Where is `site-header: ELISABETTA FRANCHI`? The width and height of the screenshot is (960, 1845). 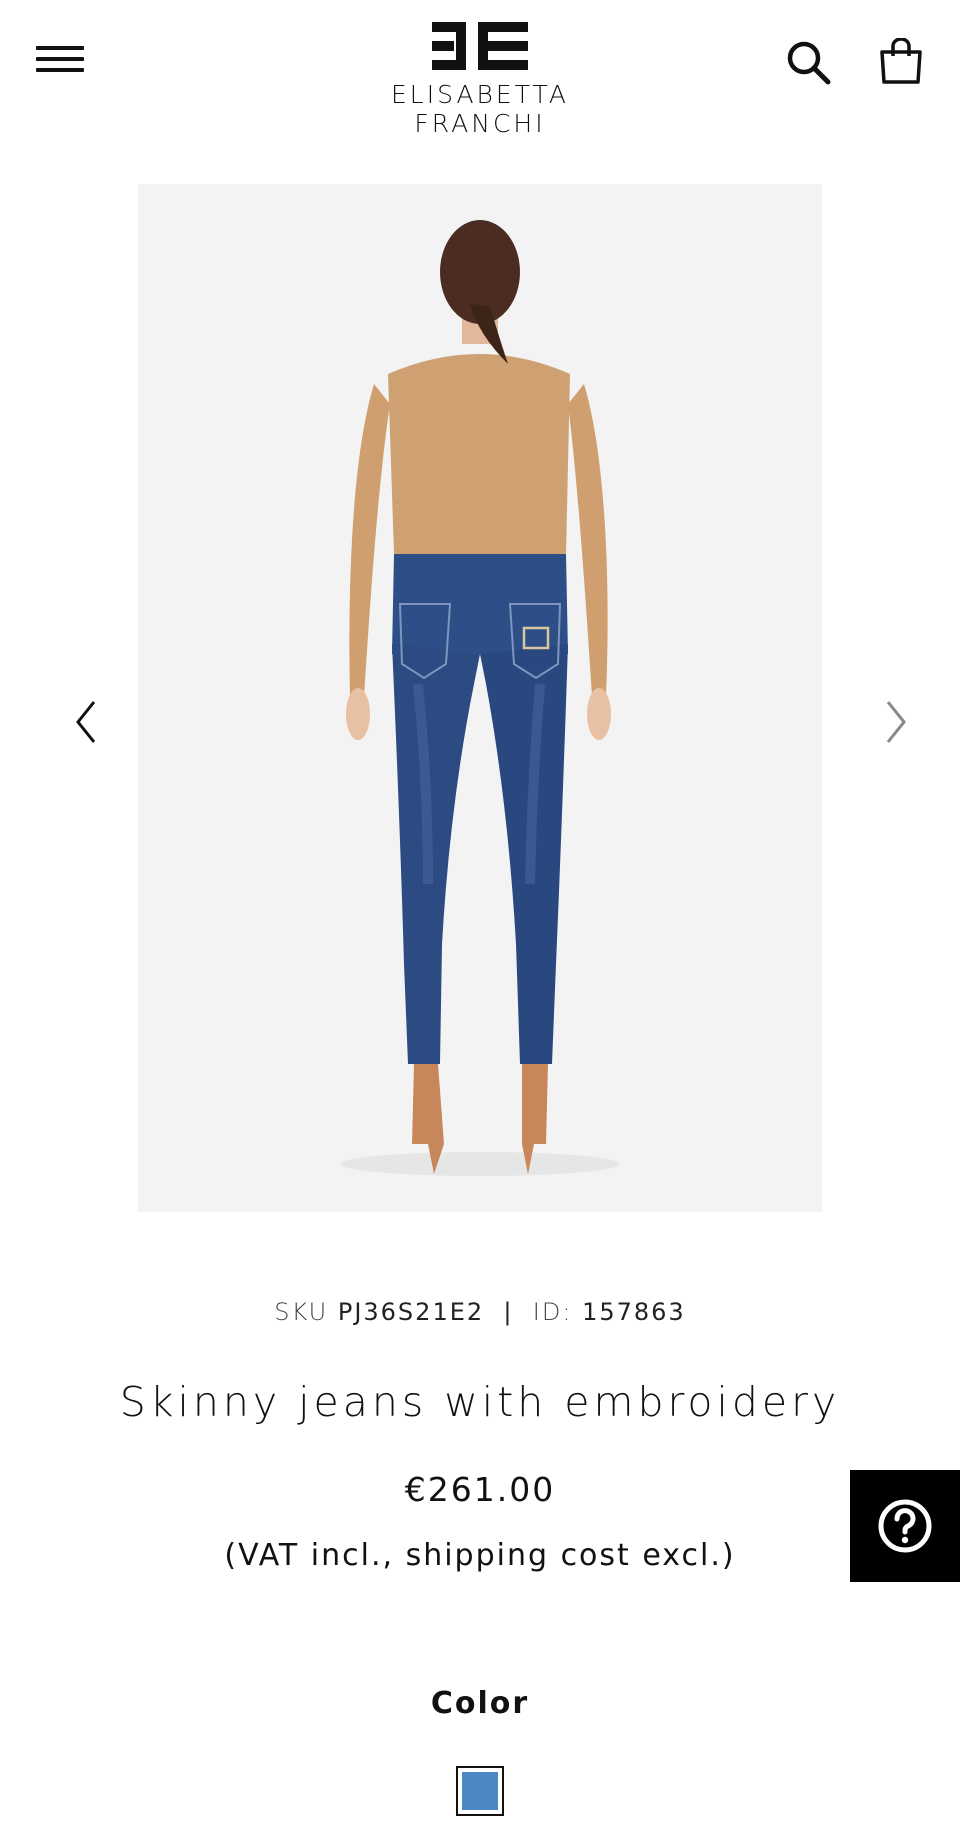
site-header: ELISABETTA FRANCHI is located at coordinates (480, 70).